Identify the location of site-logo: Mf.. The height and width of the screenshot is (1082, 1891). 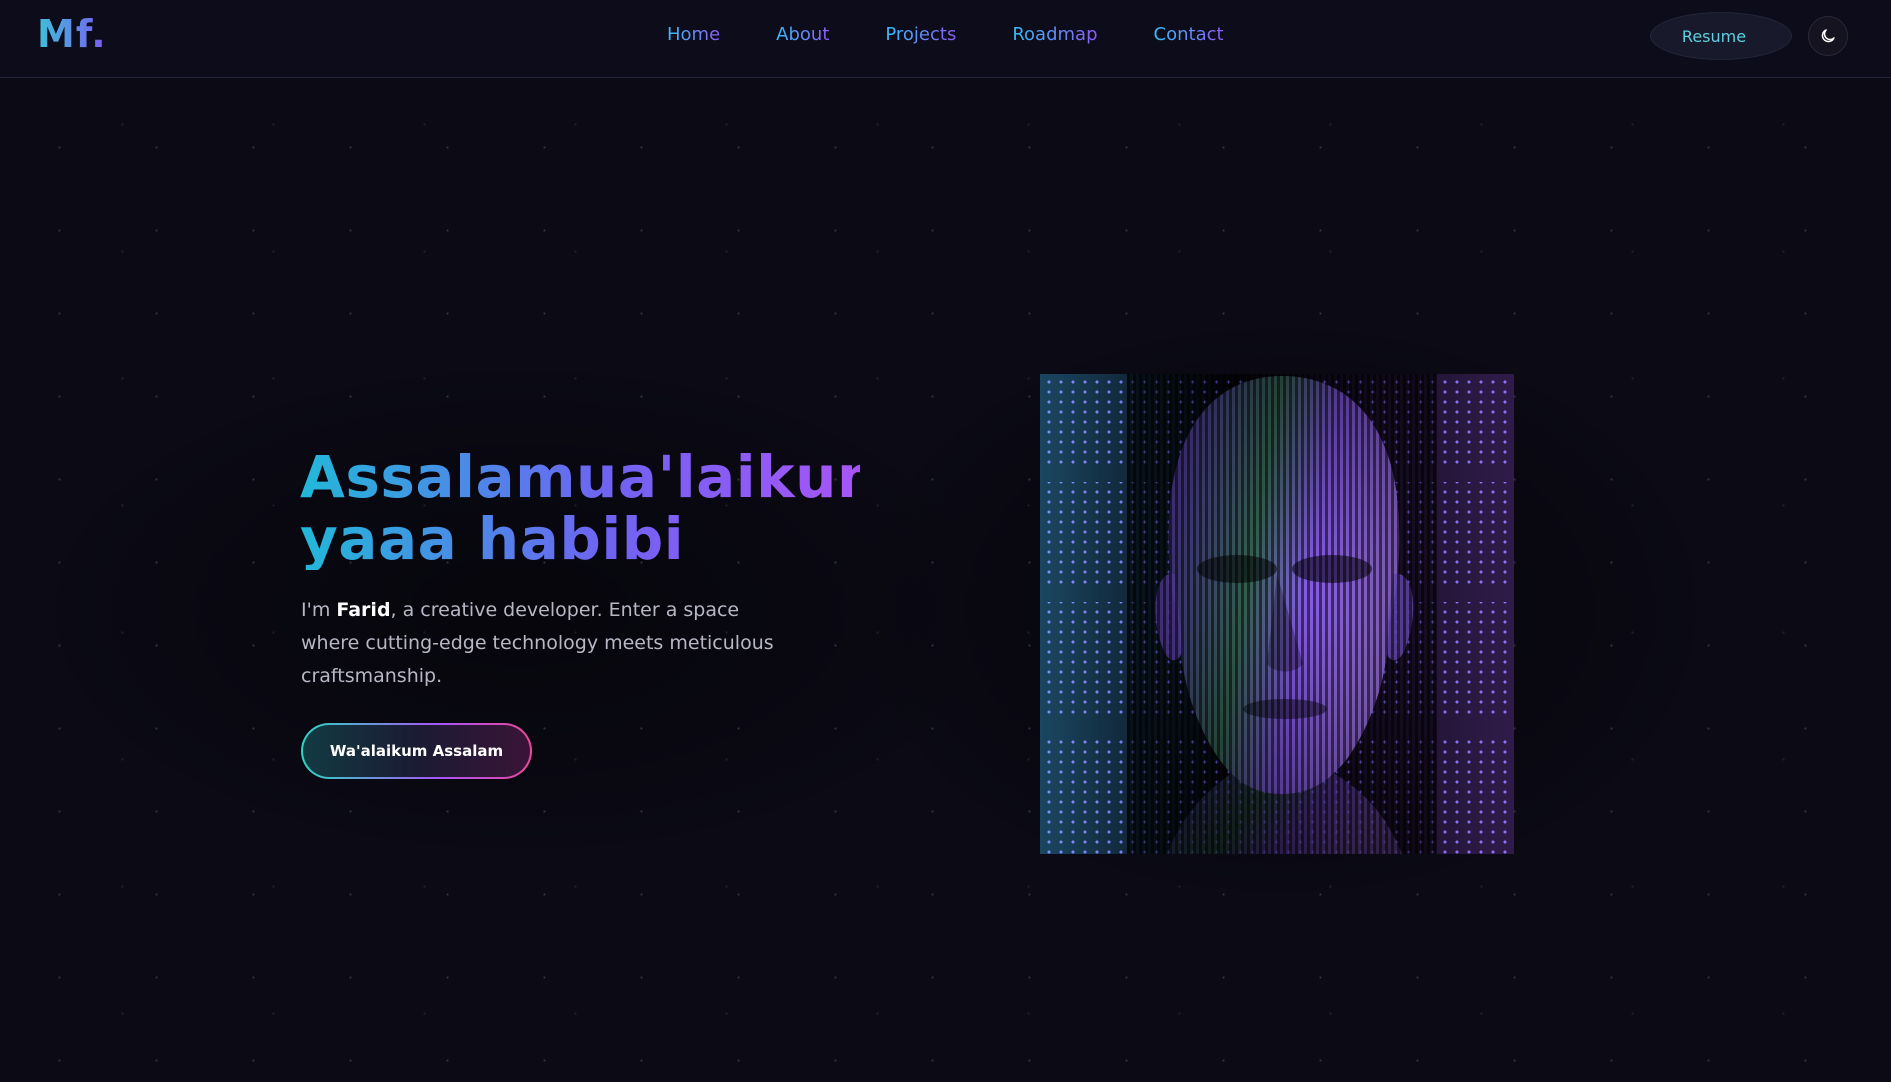
(72, 34).